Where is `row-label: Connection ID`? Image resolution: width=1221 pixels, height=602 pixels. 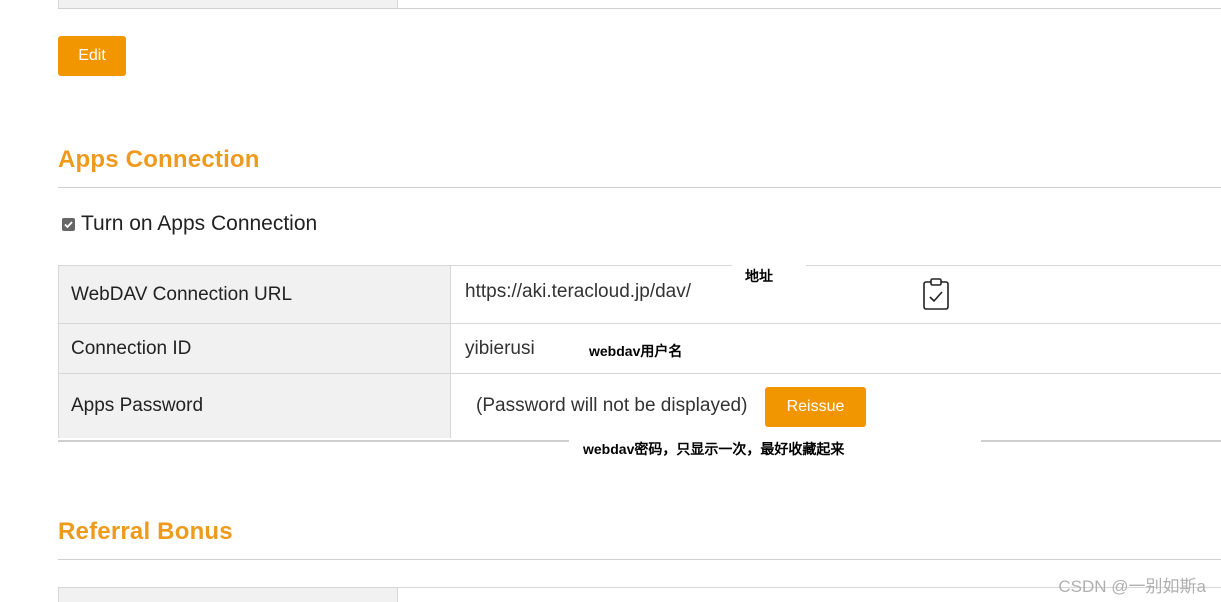 row-label: Connection ID is located at coordinates (254, 348).